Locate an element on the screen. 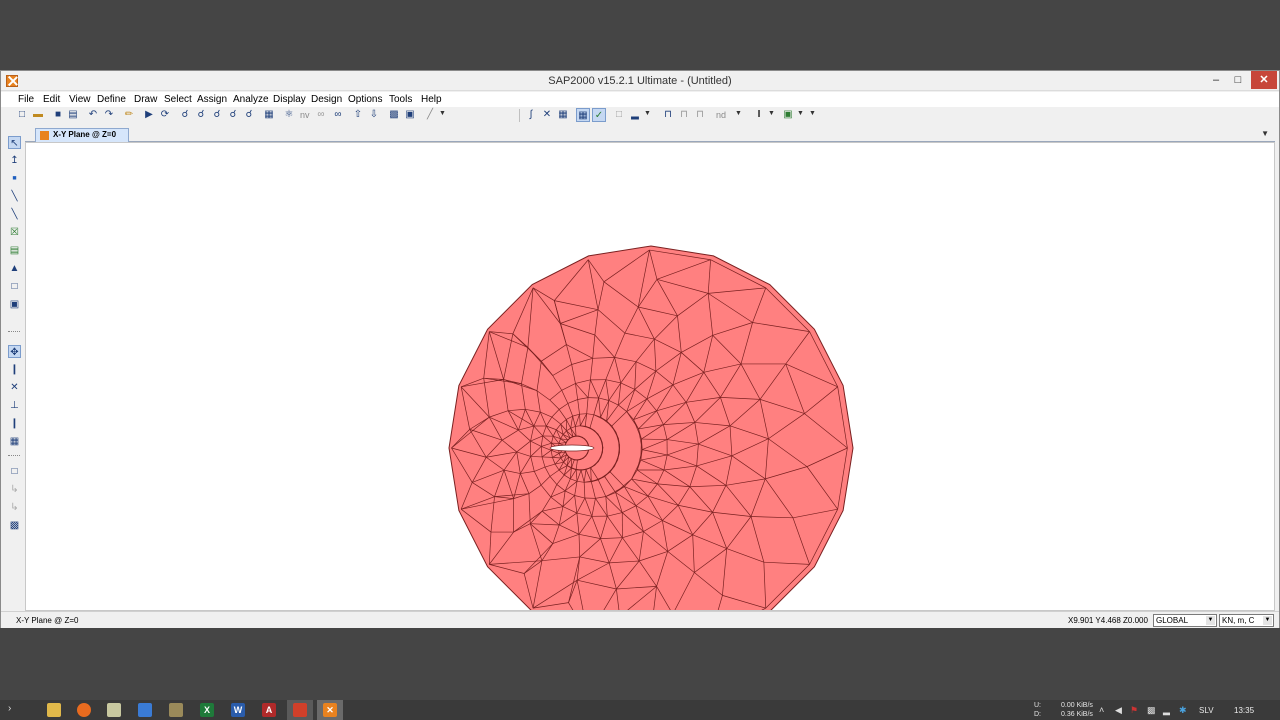 The width and height of the screenshot is (1280, 720). area-dropdown-arrow-icon: ▼ is located at coordinates (800, 113).